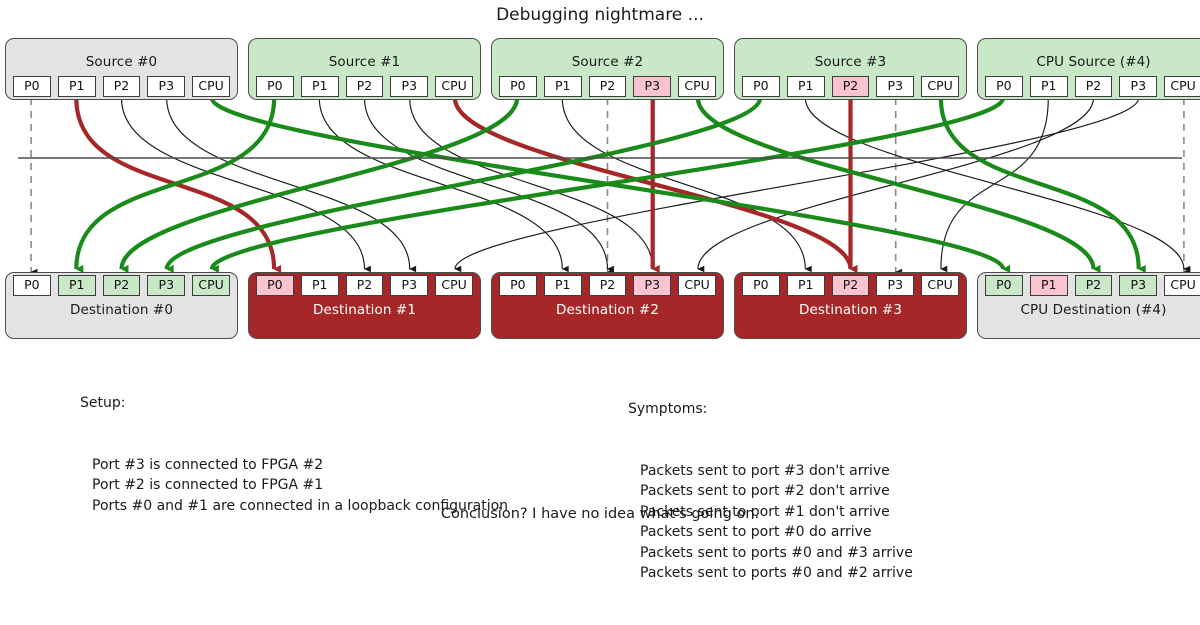 The image size is (1200, 625). Describe the element at coordinates (805, 86) in the screenshot. I see `source-3-port-p1: P1` at that location.